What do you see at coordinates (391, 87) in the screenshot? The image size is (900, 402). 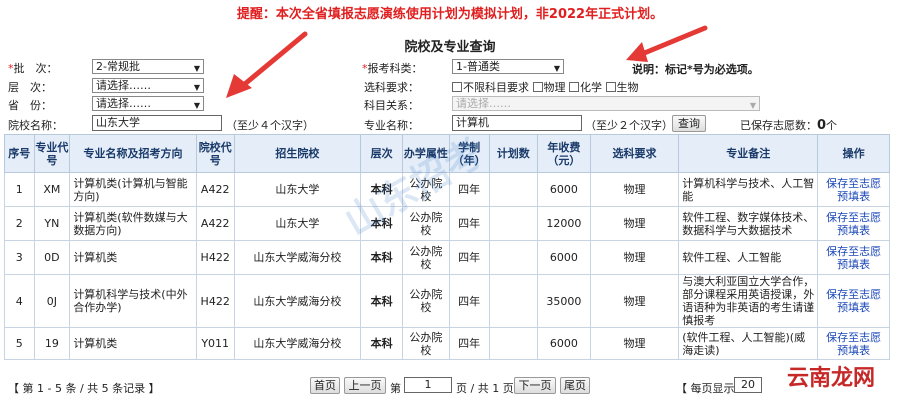 I see `subject-req-label: 选科要求：` at bounding box center [391, 87].